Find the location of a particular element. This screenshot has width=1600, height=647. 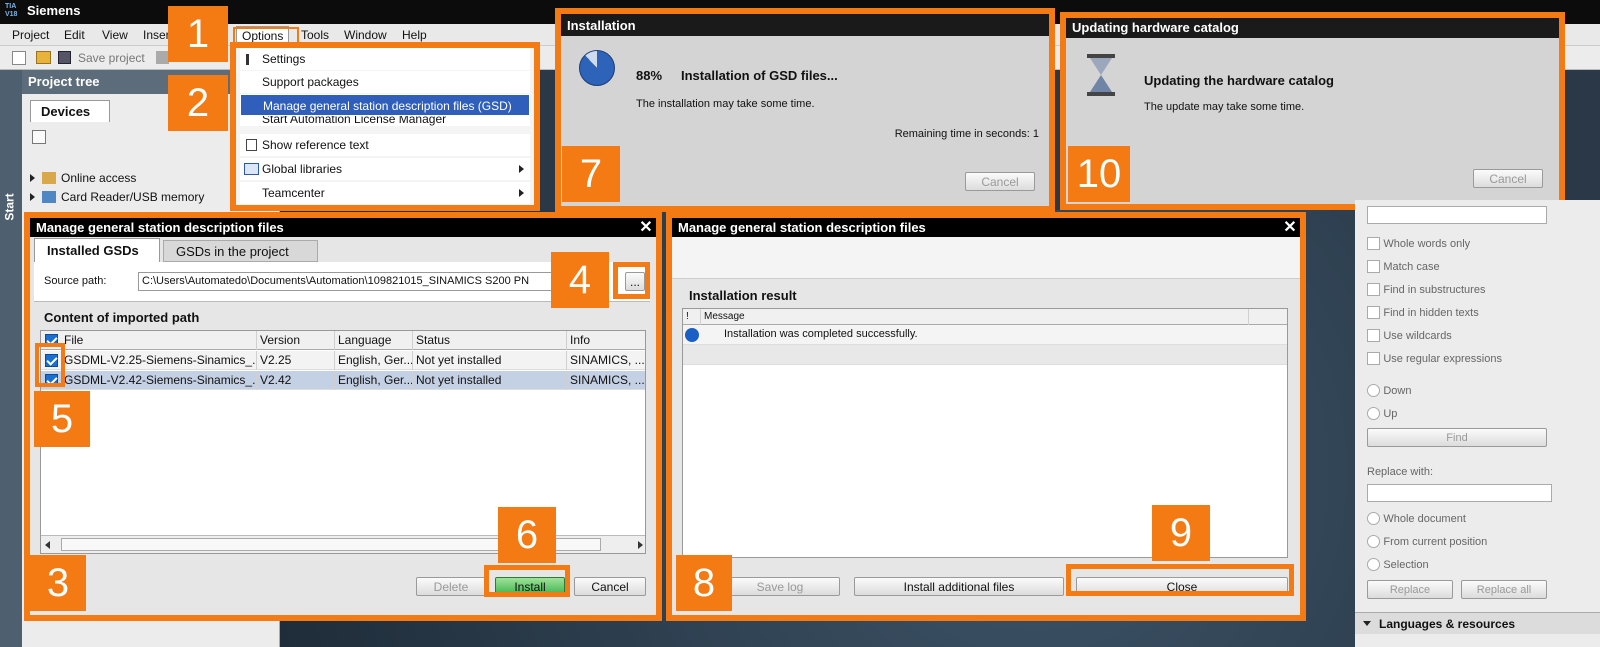

col-version: Version is located at coordinates (296, 340).